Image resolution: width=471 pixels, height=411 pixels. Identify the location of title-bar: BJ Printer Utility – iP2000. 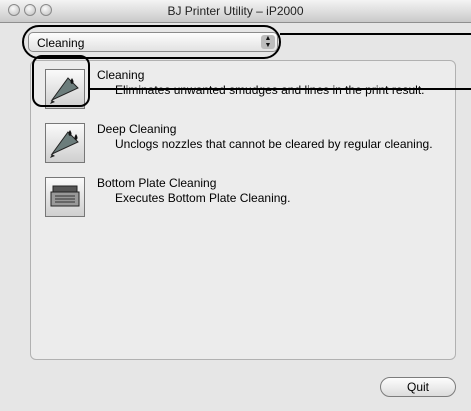
(235, 11).